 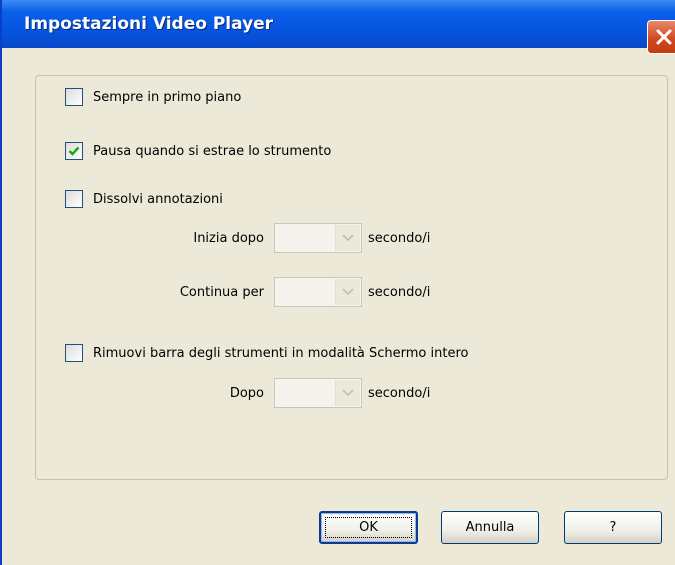 What do you see at coordinates (246, 393) in the screenshot?
I see `after-label: Dopo` at bounding box center [246, 393].